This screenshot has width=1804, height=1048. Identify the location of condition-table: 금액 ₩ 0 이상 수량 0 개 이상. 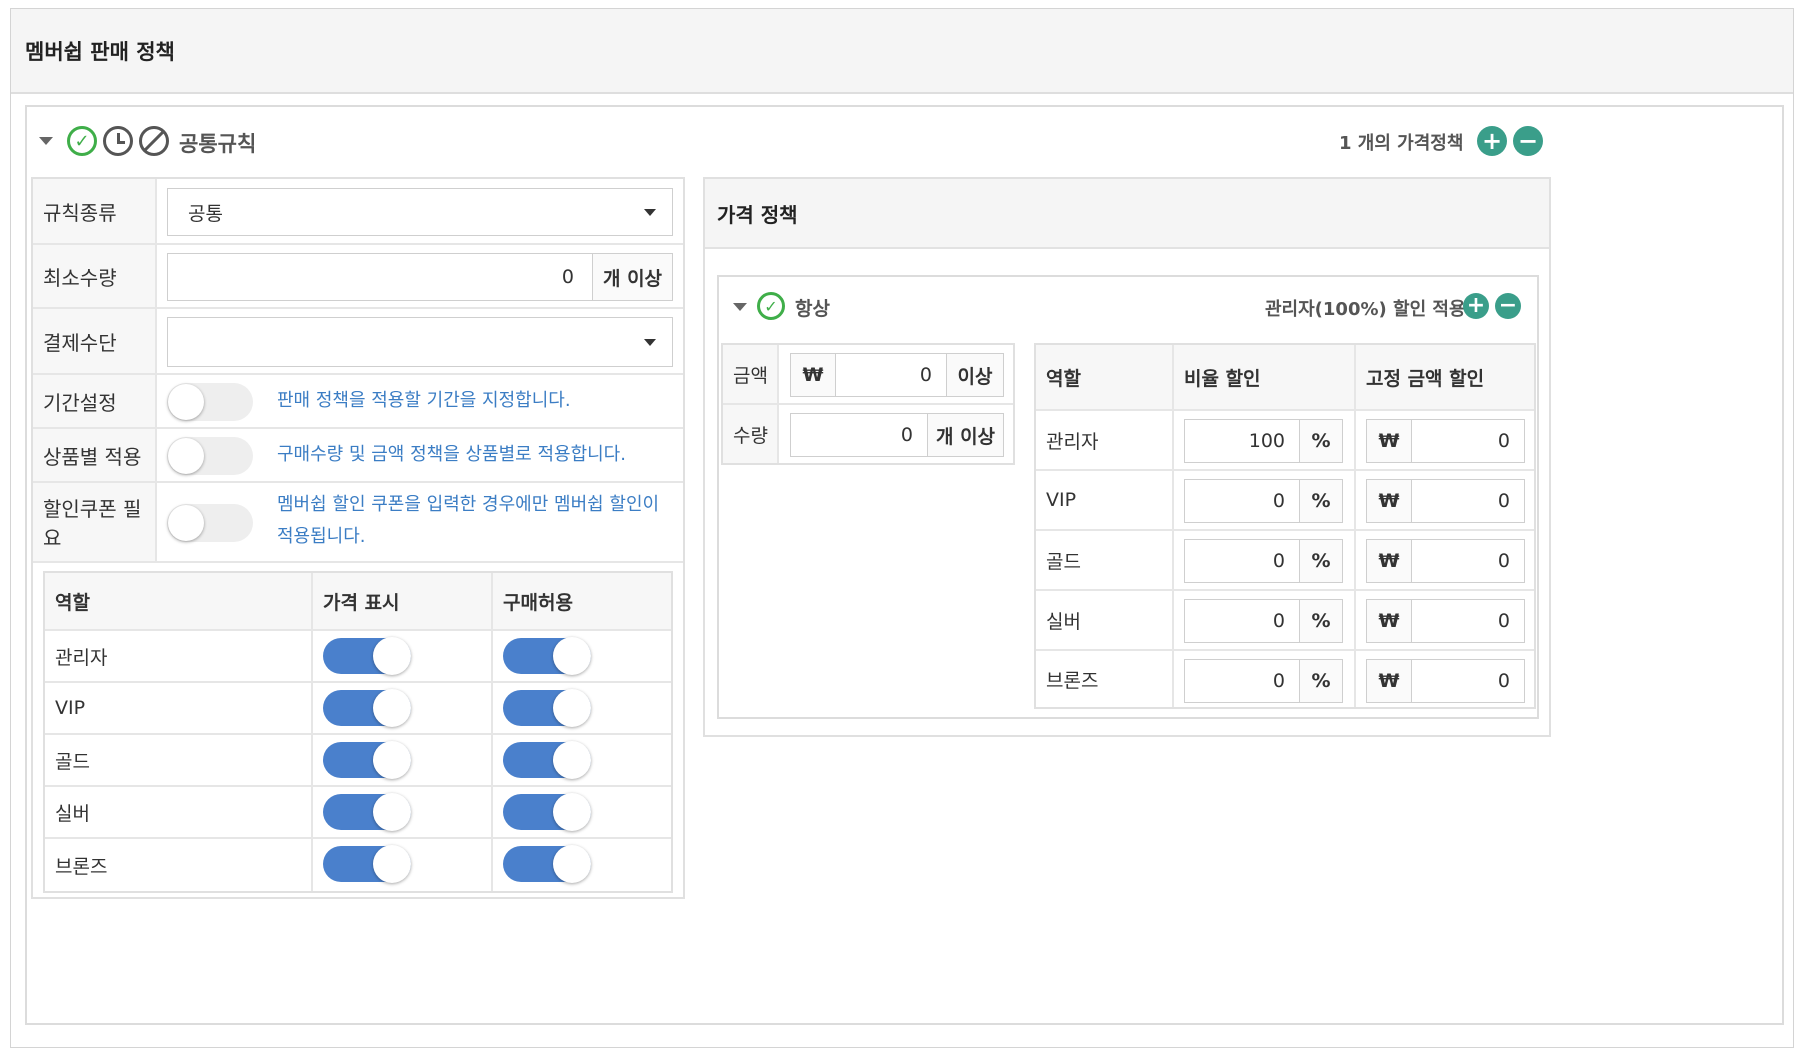
(868, 404).